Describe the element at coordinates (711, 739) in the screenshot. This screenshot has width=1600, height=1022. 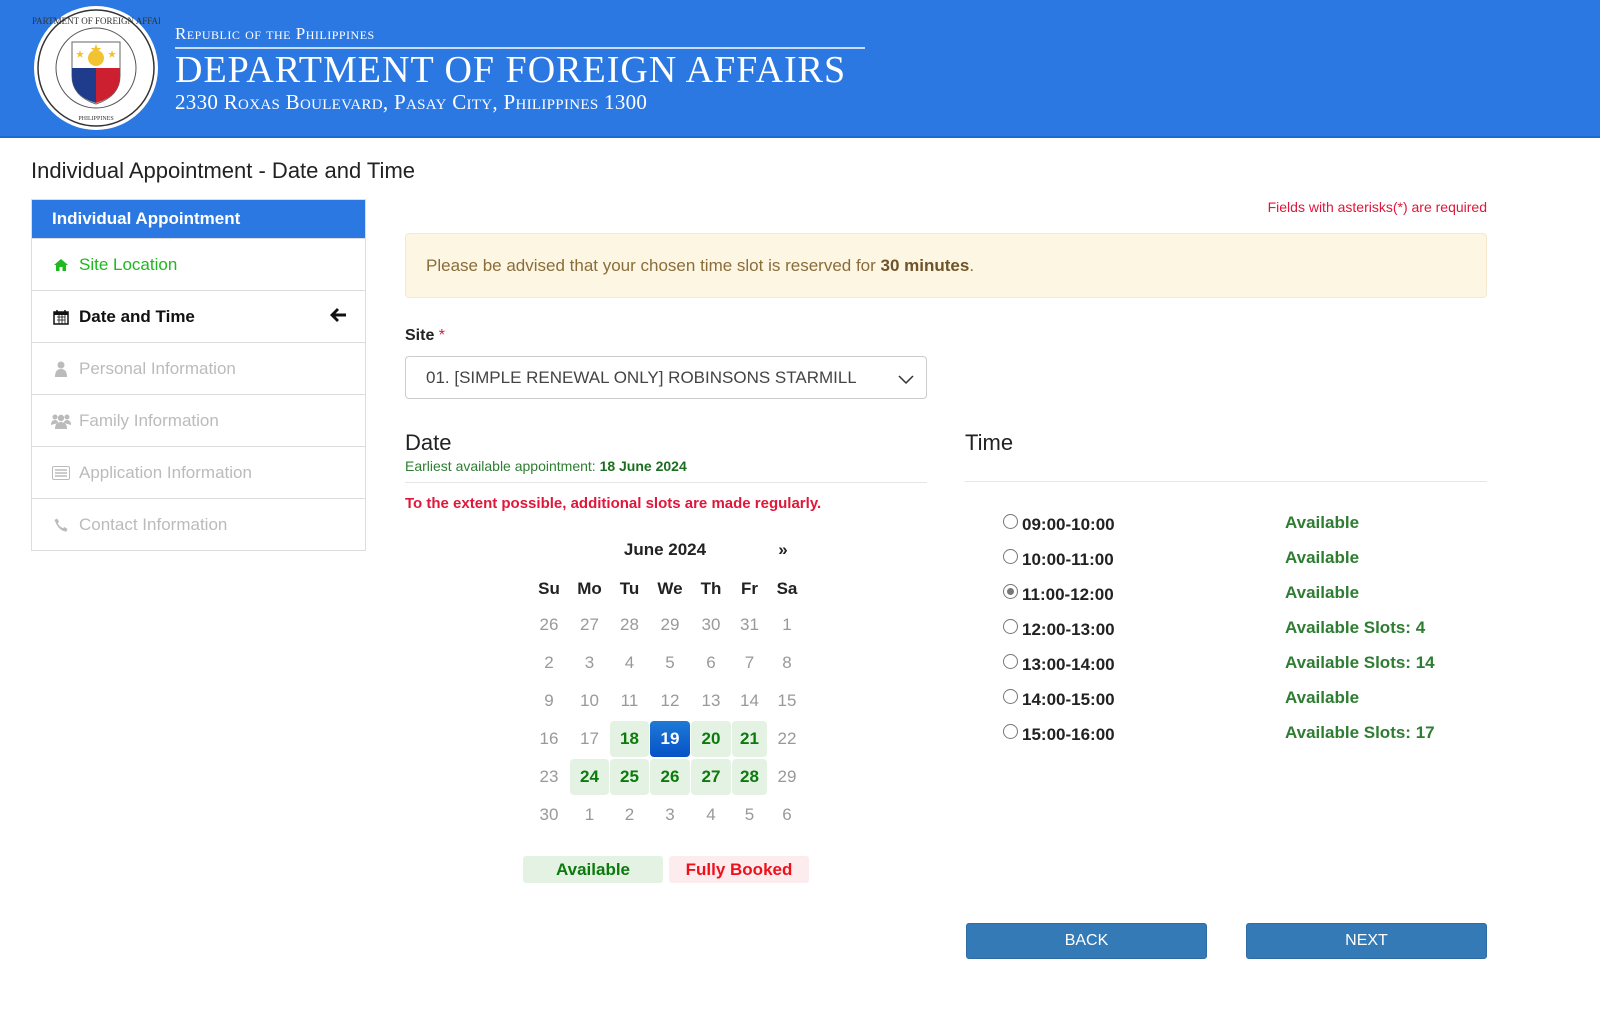
I see `calendar-day-available: 20` at that location.